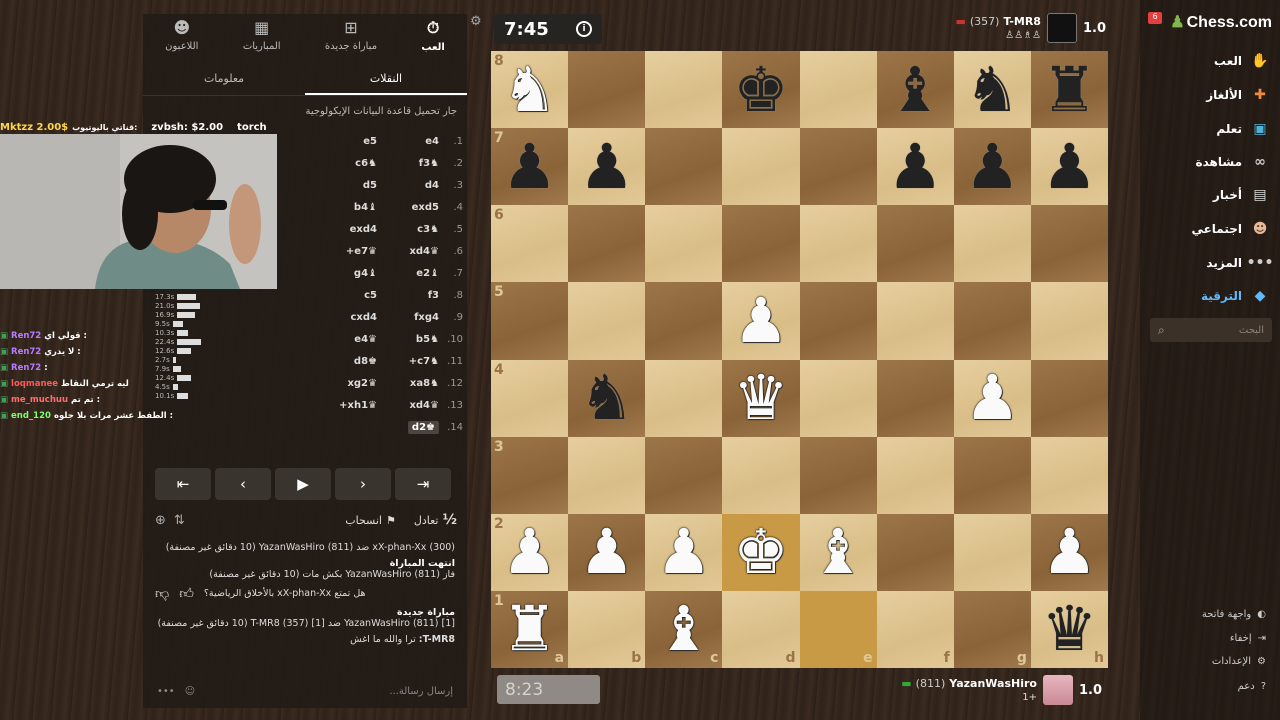 This screenshot has height=720, width=1280. Describe the element at coordinates (1069, 244) in the screenshot. I see `square-h6` at that location.